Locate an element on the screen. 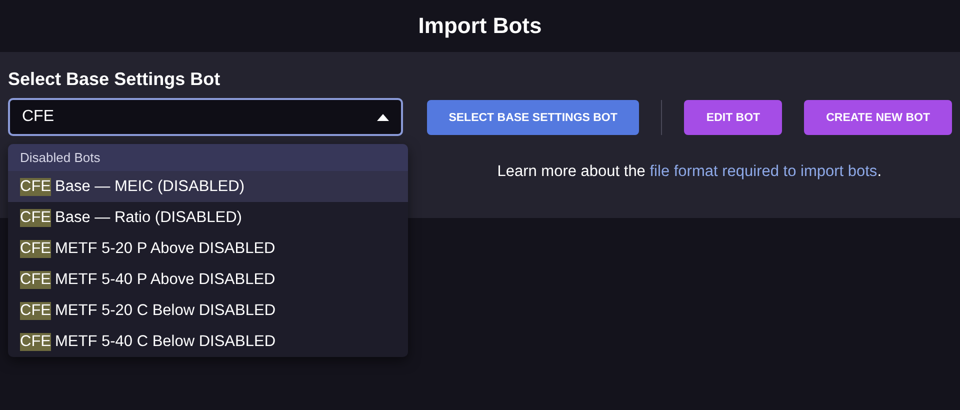 This screenshot has height=410, width=960. info-text: Learn more about the file format required to import bots. is located at coordinates (689, 172).